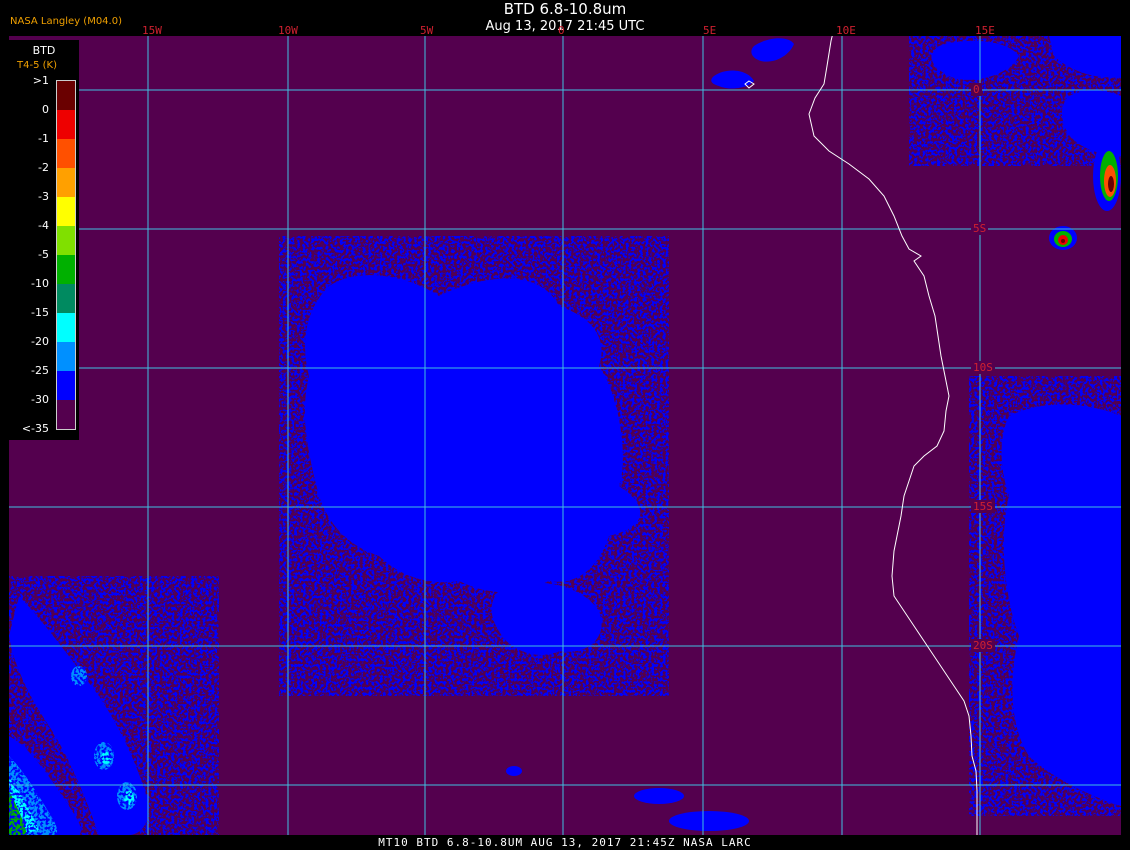 Image resolution: width=1130 pixels, height=850 pixels. I want to click on legend-tick-label: -20, so click(40, 341).